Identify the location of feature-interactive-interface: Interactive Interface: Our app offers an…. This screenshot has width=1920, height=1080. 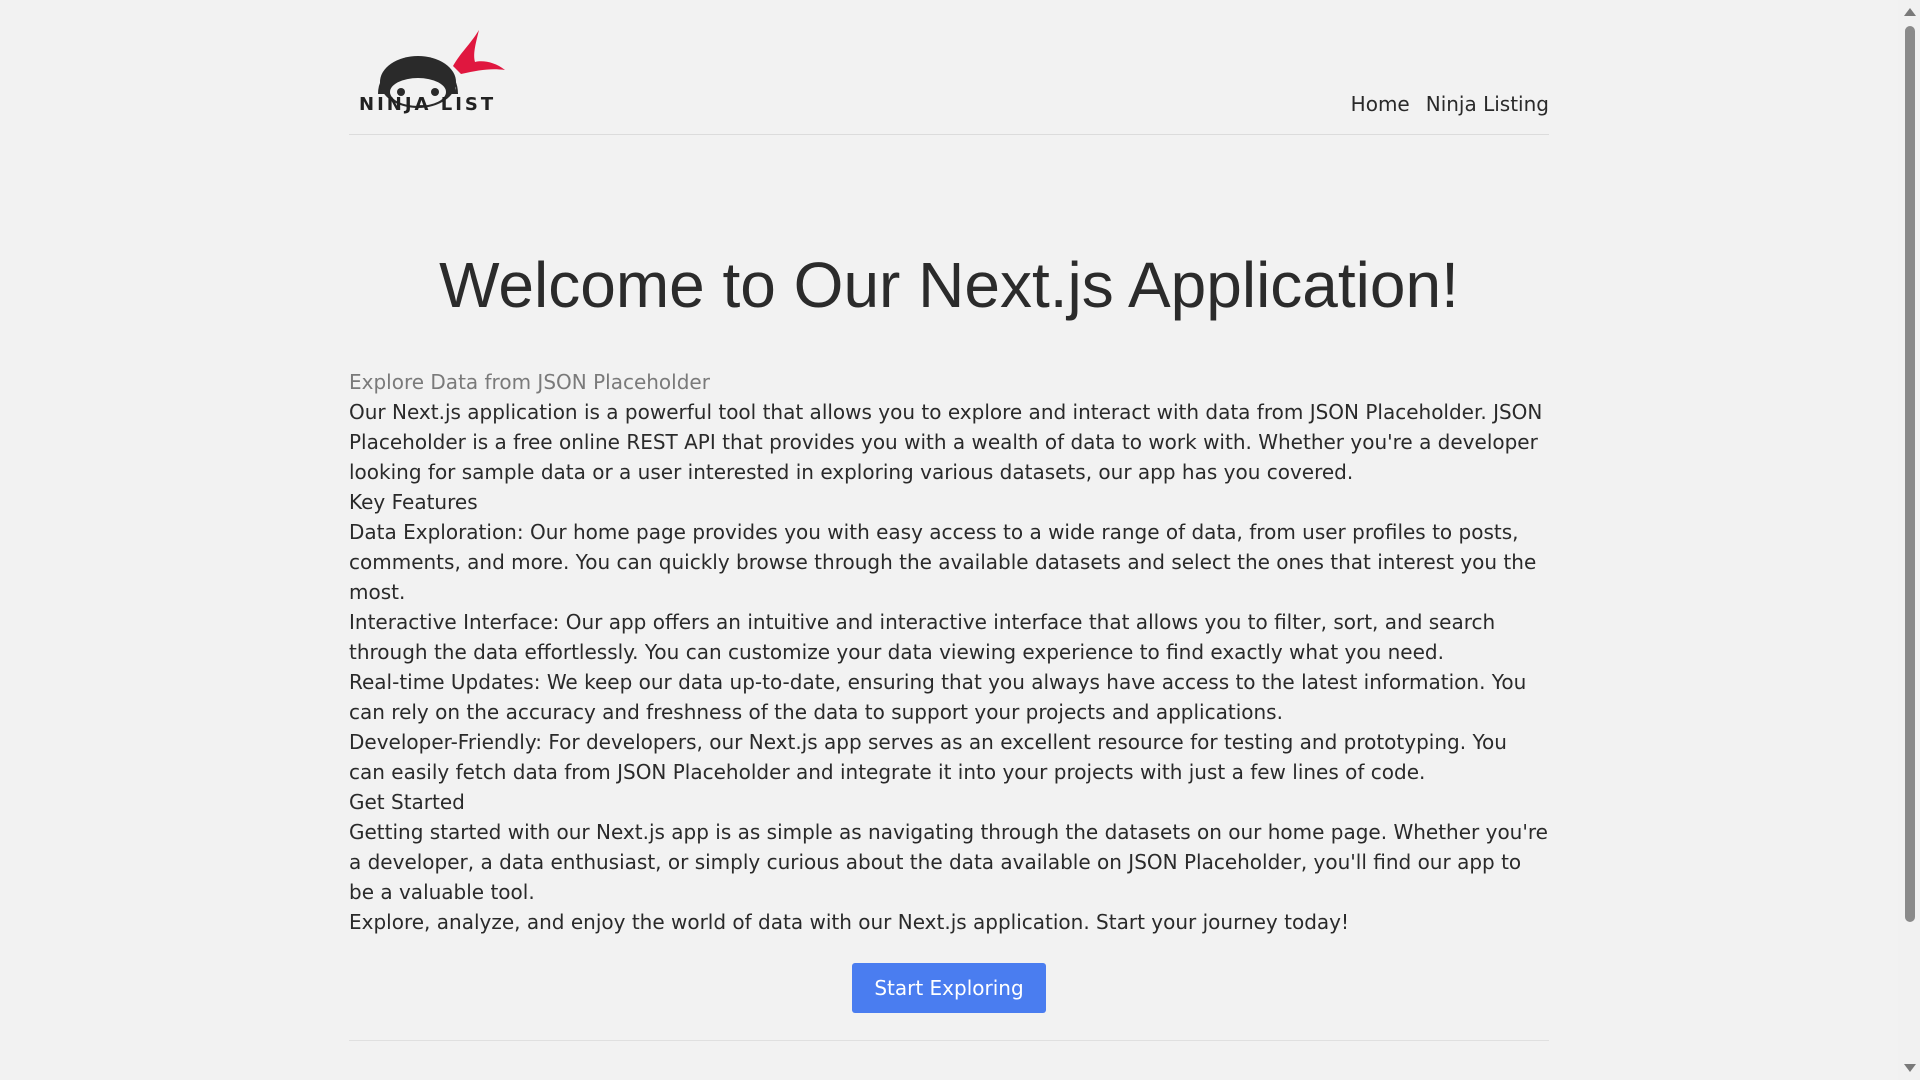
(922, 637).